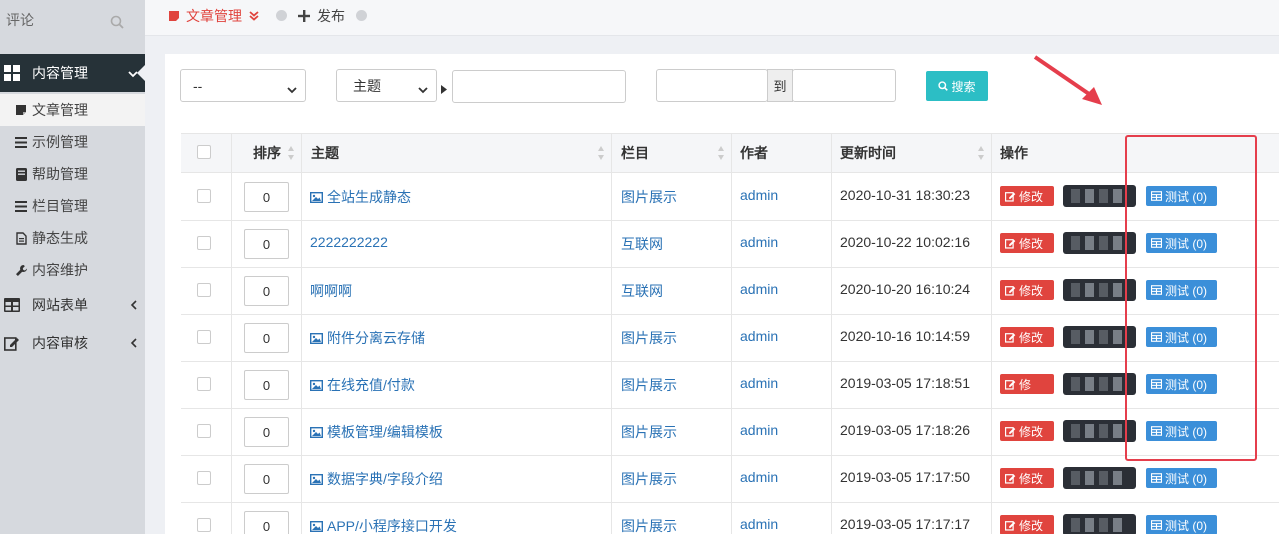 This screenshot has height=534, width=1279. What do you see at coordinates (957, 86) in the screenshot?
I see `search-button: 搜索` at bounding box center [957, 86].